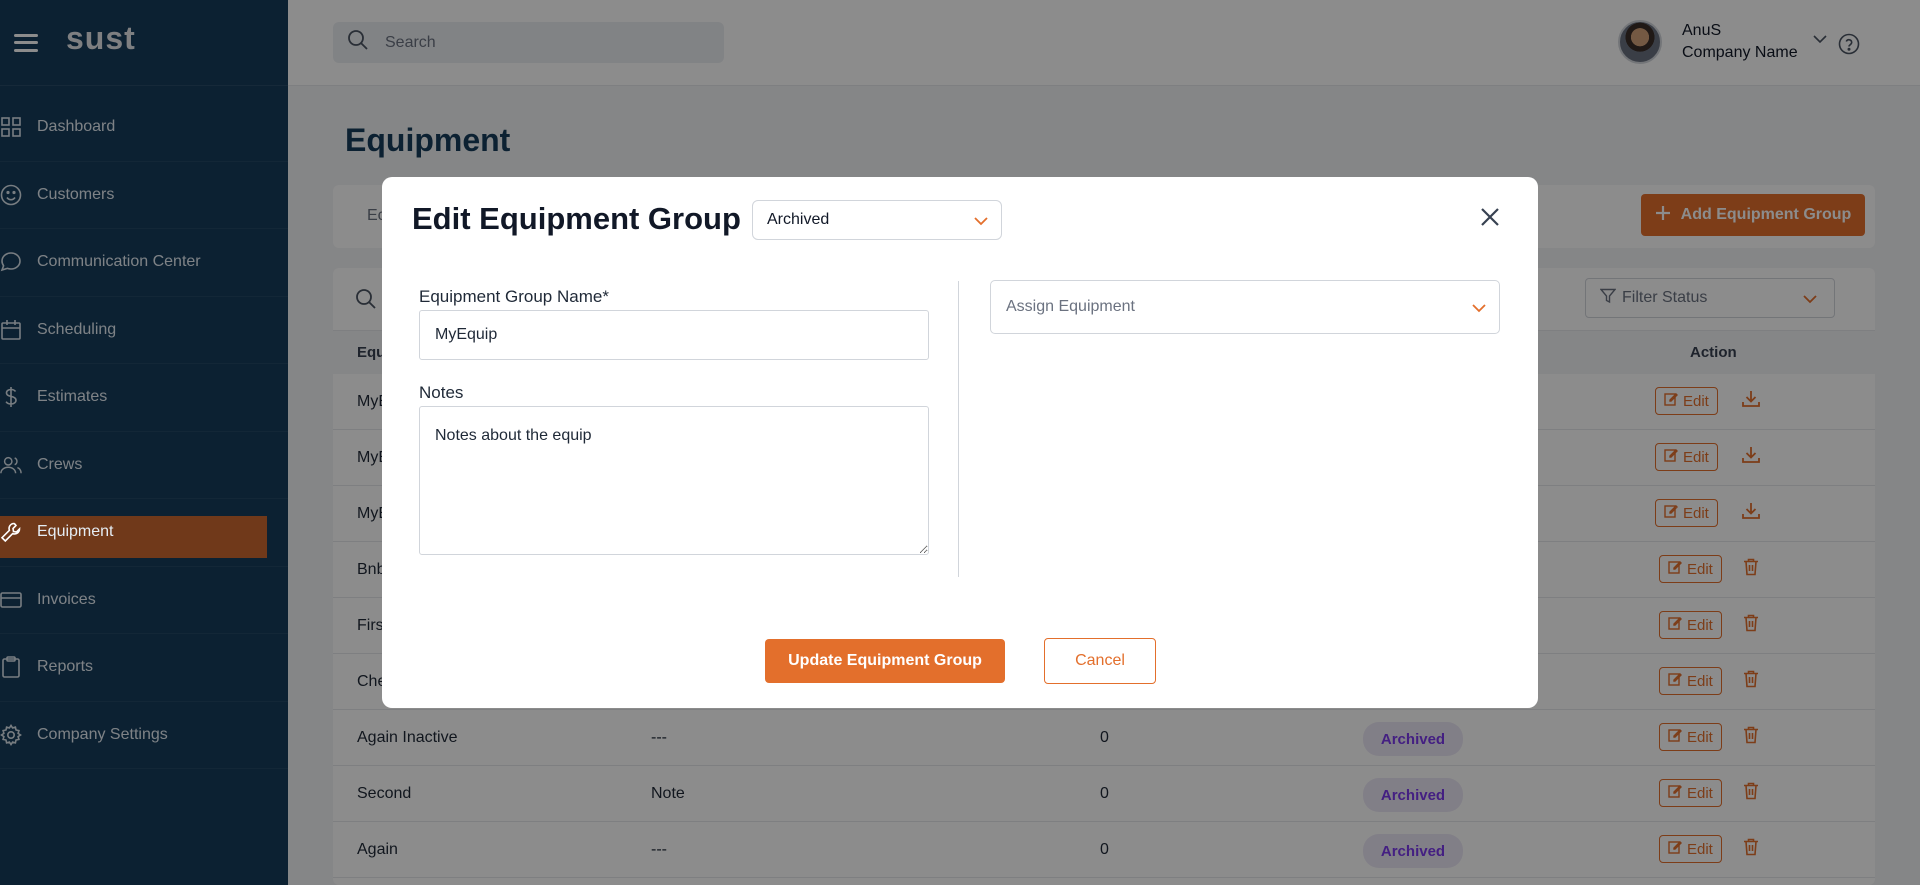 Image resolution: width=1920 pixels, height=885 pixels. I want to click on update-equipment-group-button: Update Equipment Group, so click(885, 661).